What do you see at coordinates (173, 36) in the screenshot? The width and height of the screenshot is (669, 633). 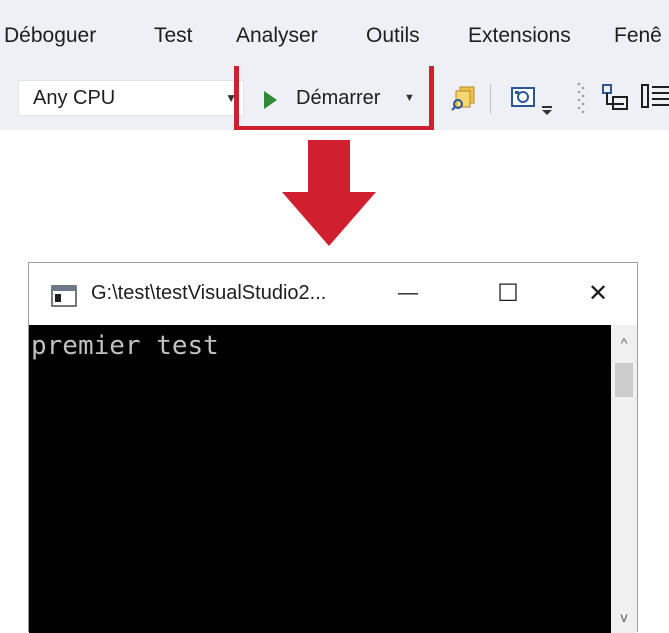 I see `menu-item-test: Test` at bounding box center [173, 36].